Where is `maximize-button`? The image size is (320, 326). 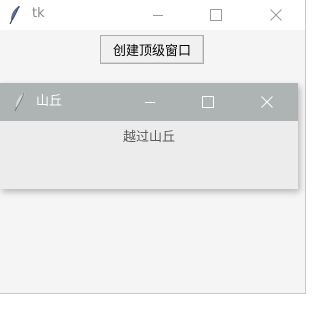
maximize-button is located at coordinates (216, 15).